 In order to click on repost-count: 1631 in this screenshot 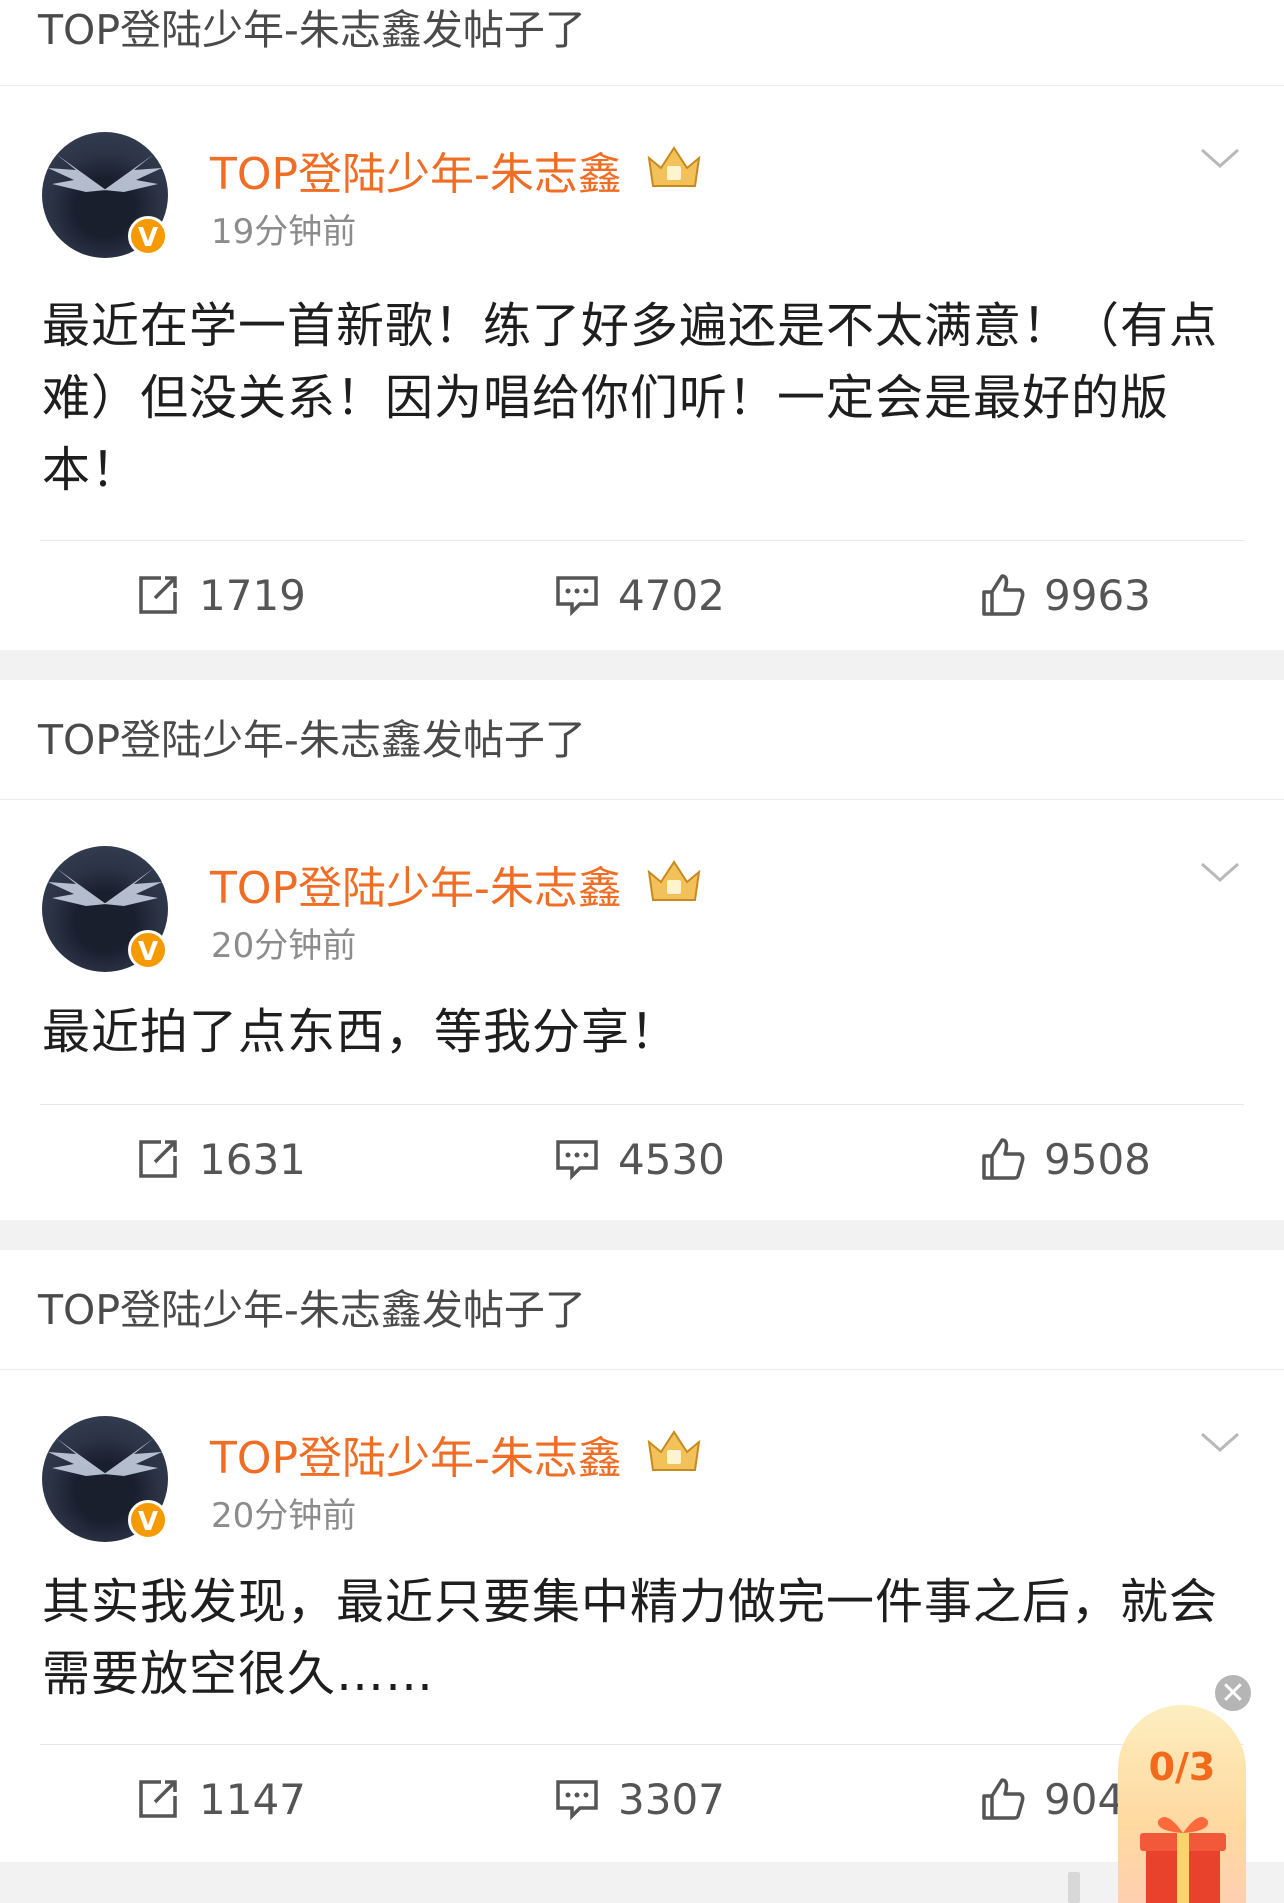, I will do `click(252, 1159)`.